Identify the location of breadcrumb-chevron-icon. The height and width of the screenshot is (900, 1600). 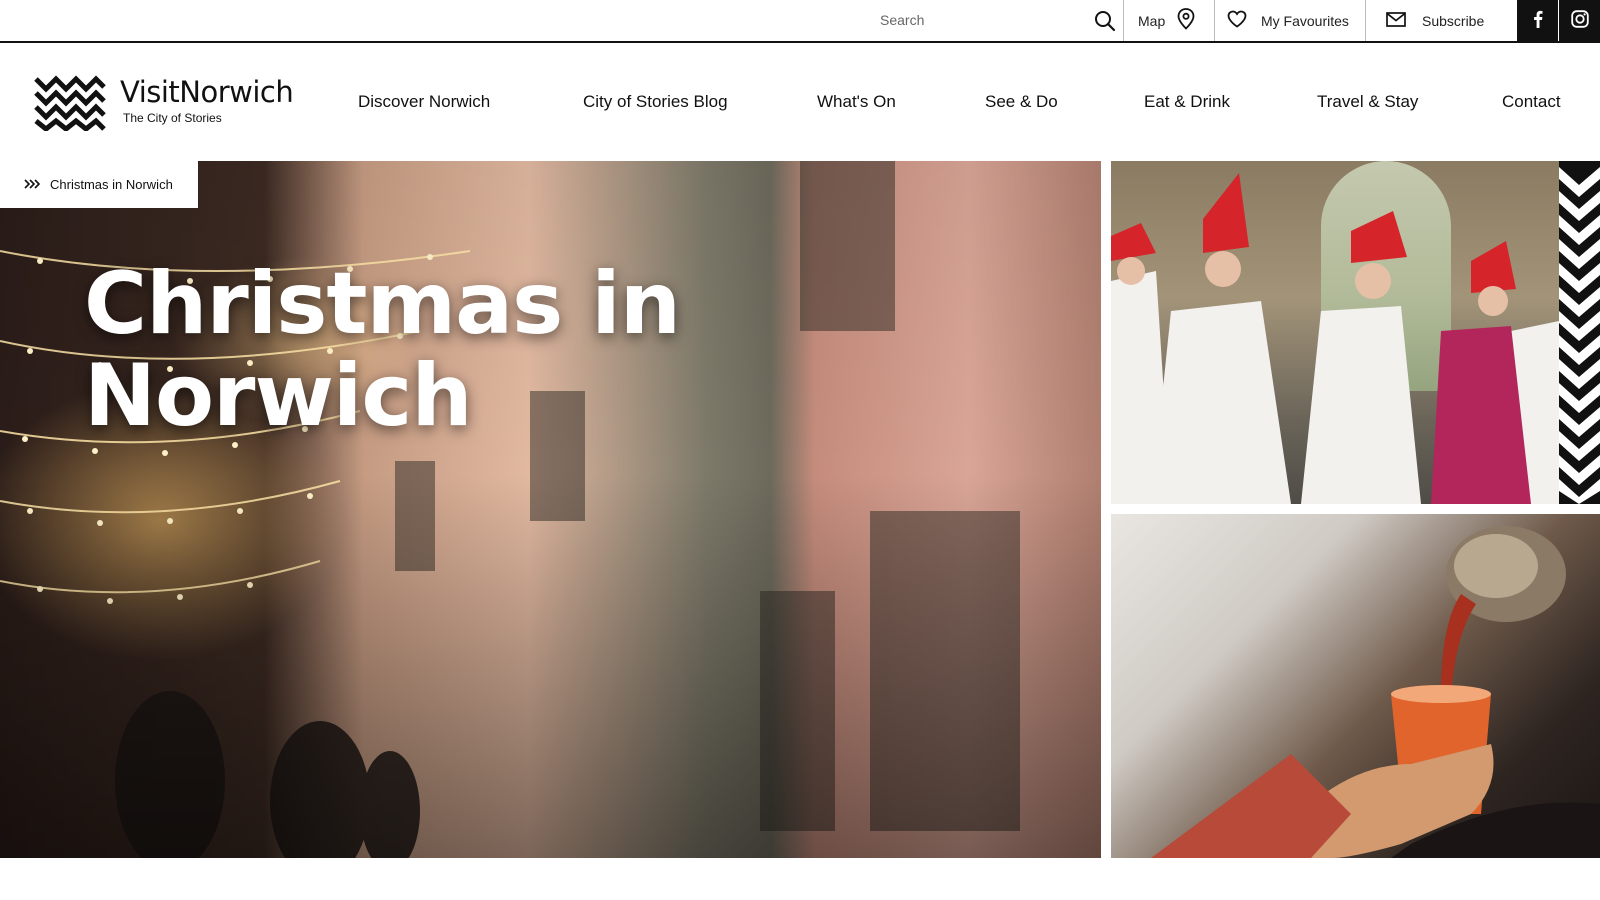
(32, 185).